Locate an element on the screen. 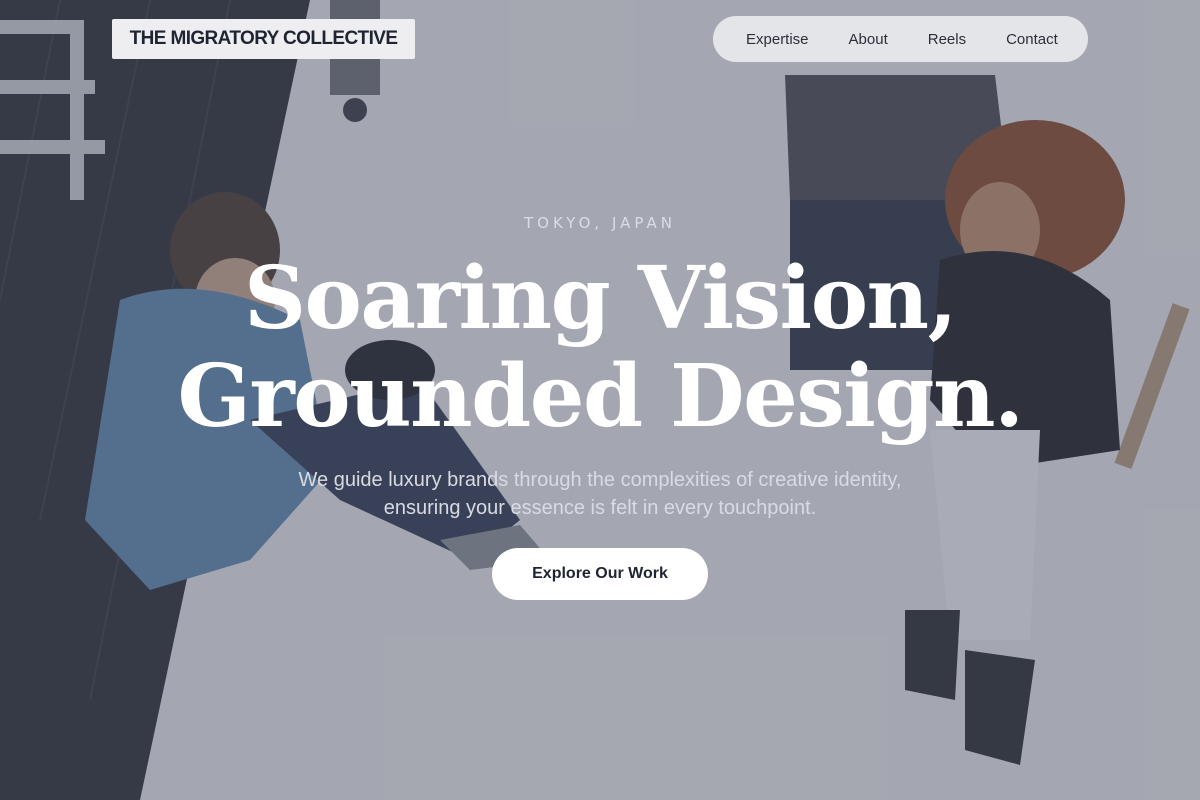 This screenshot has height=800, width=1200. brand-logo: THE MIGRATORY COLLECTIVE is located at coordinates (263, 39).